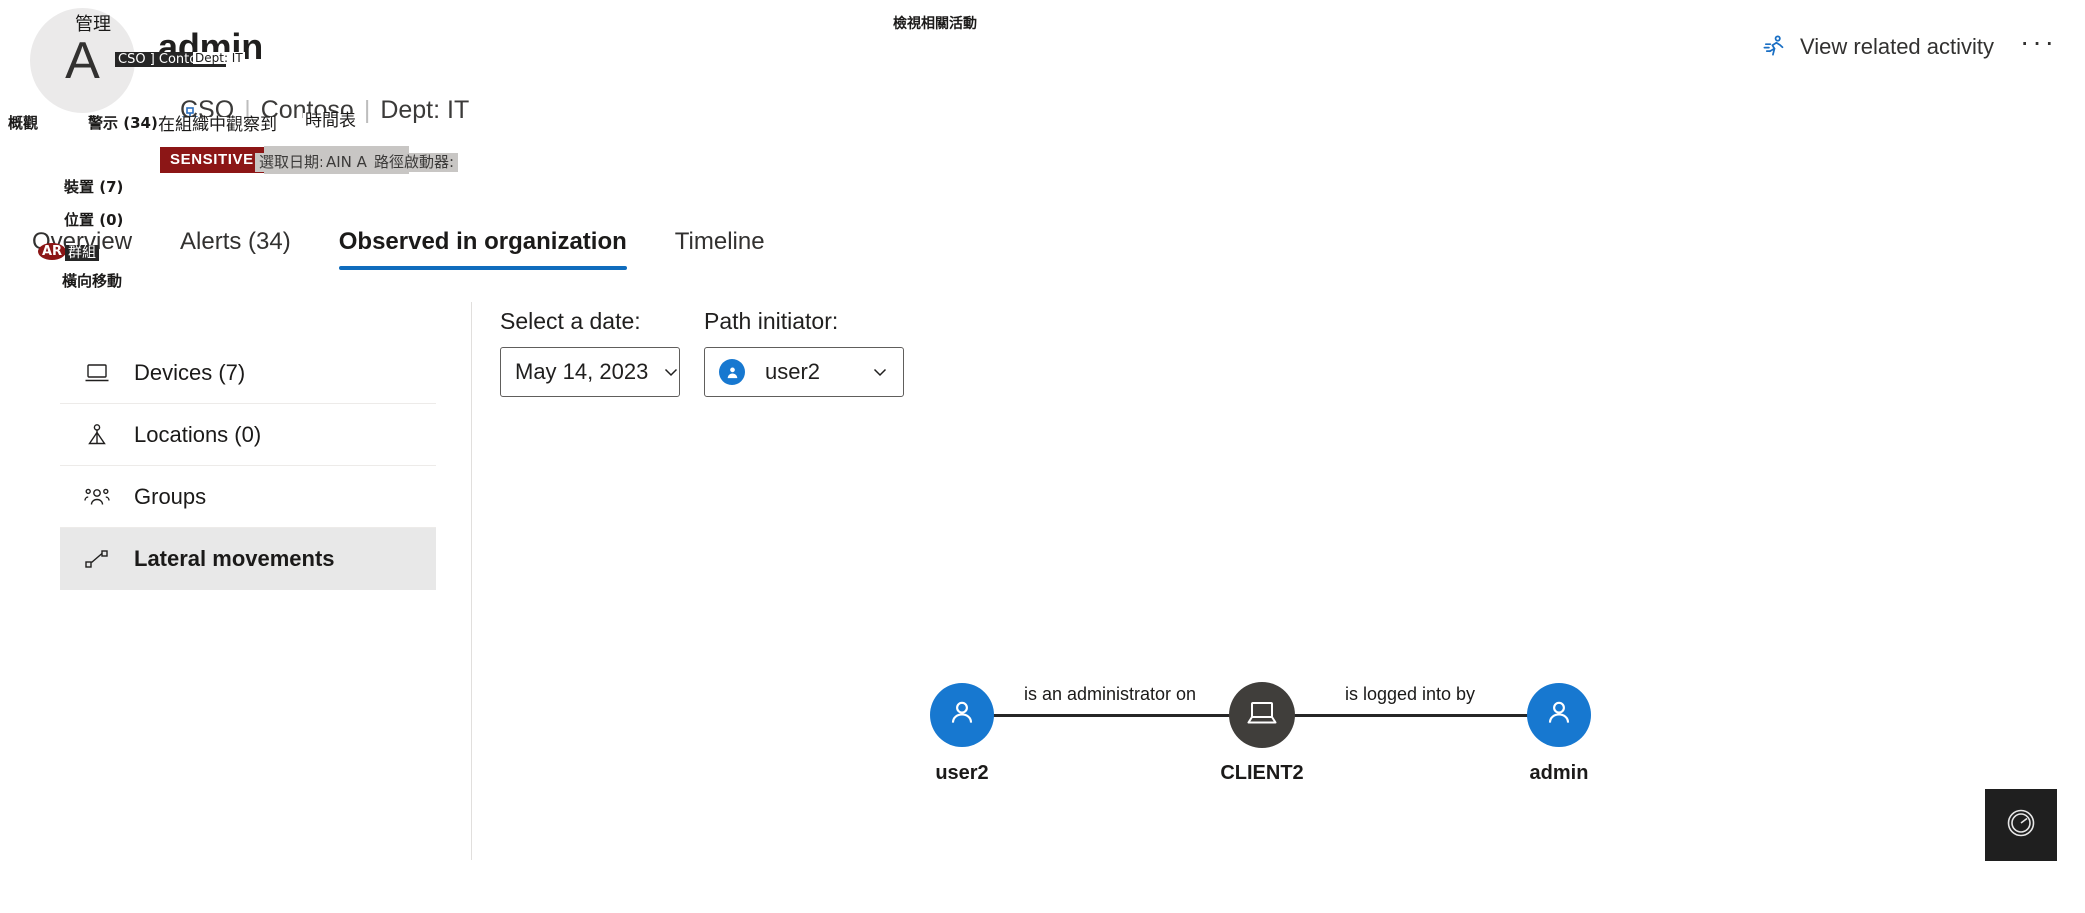  I want to click on date-filter-label: Select a date:, so click(570, 321).